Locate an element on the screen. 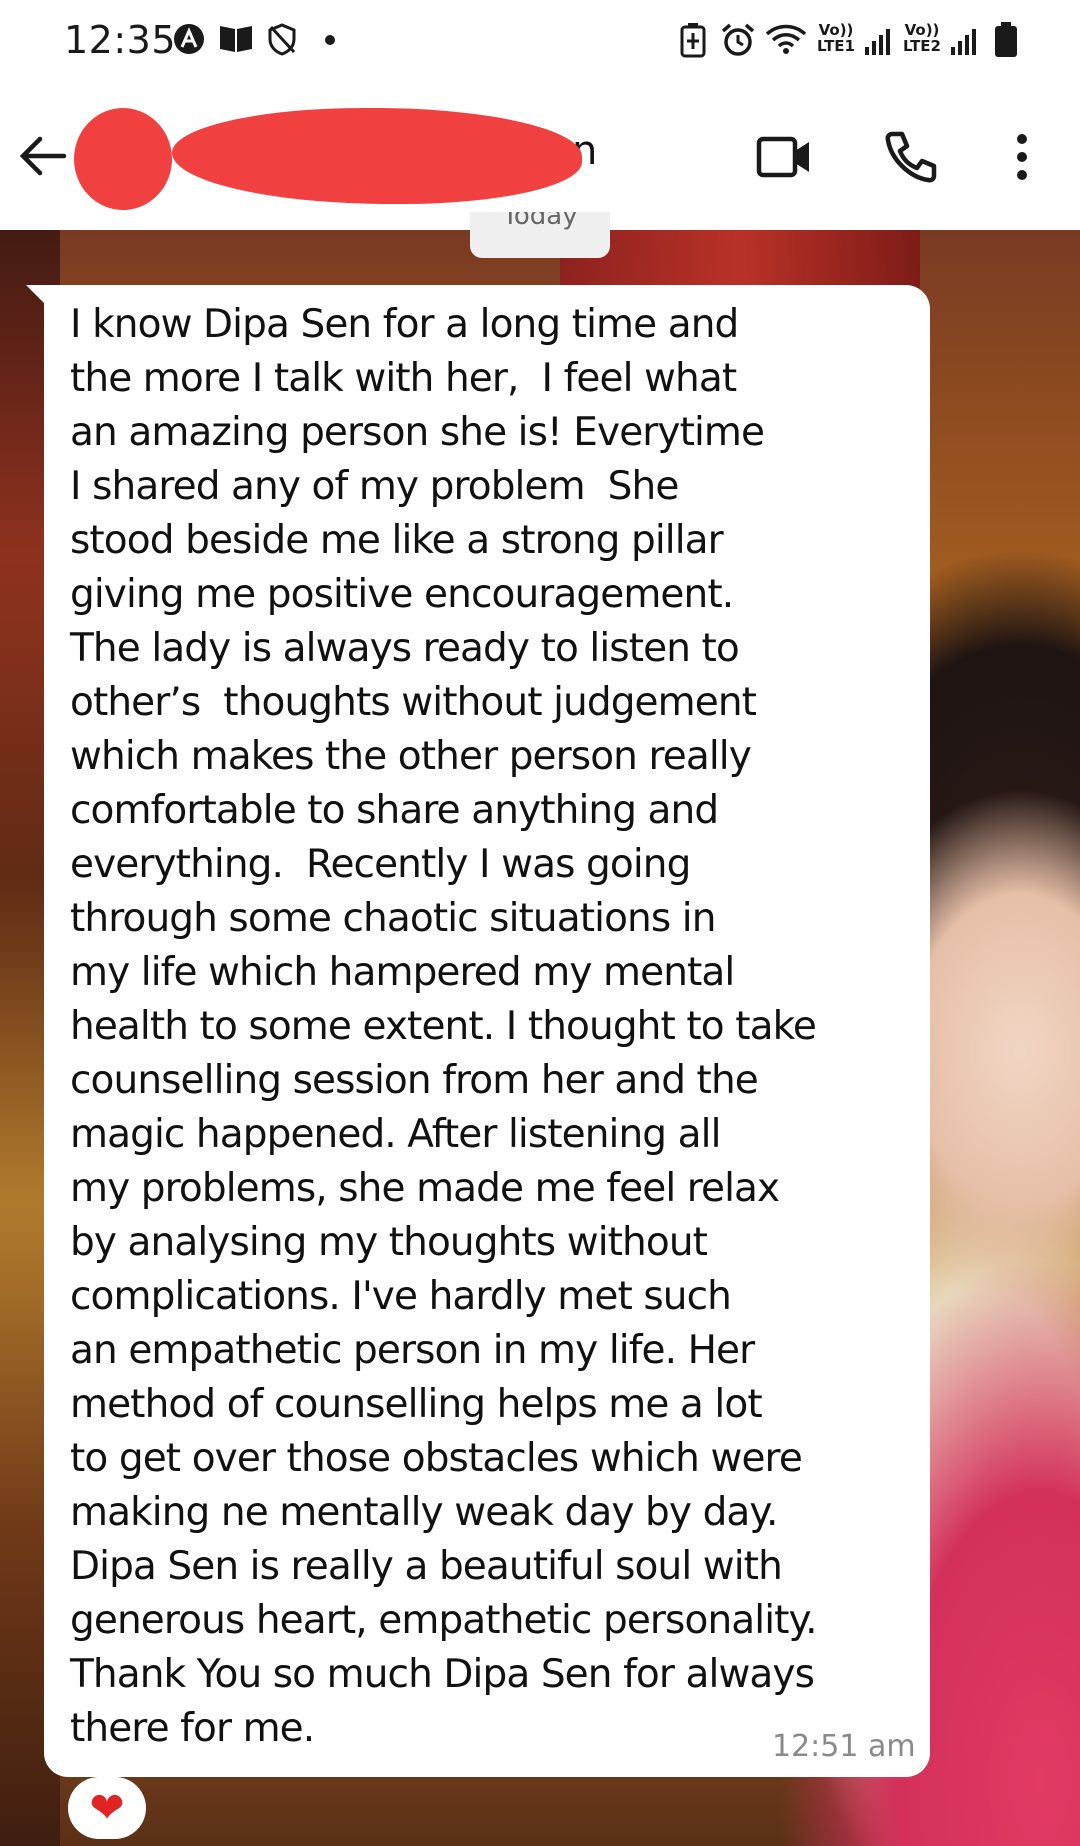 This screenshot has height=1846, width=1080. network-lte1-label: Vo)) LTE1 is located at coordinates (836, 38).